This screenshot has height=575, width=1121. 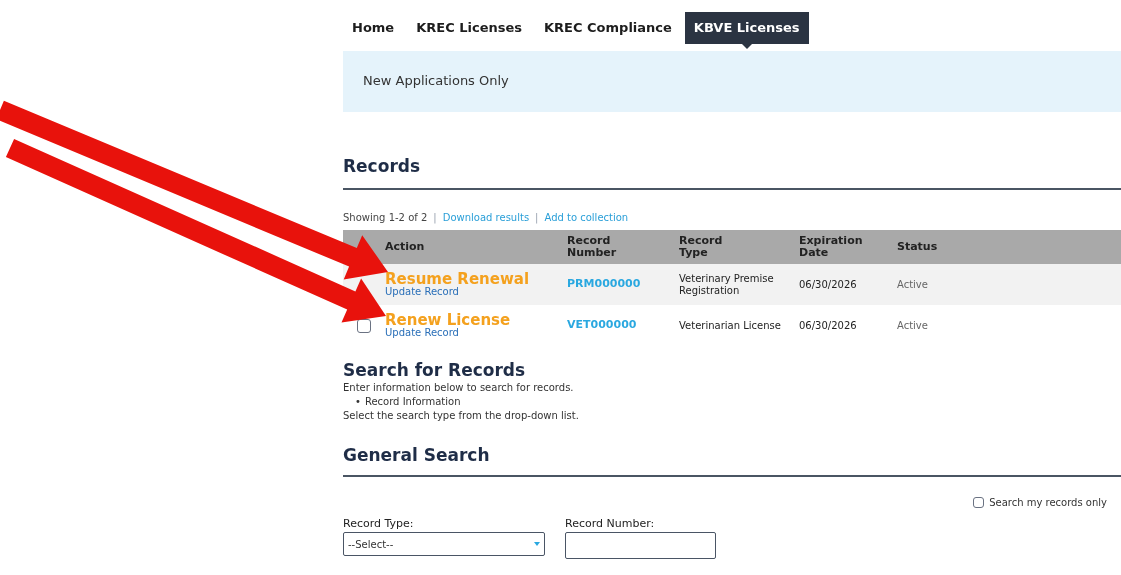 What do you see at coordinates (379, 523) in the screenshot?
I see `field-label: Record Type:` at bounding box center [379, 523].